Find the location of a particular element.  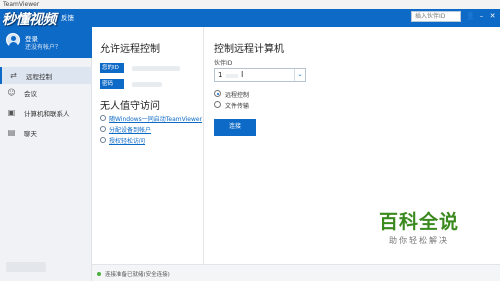

partner-id-value: 1 is located at coordinates (220, 75).